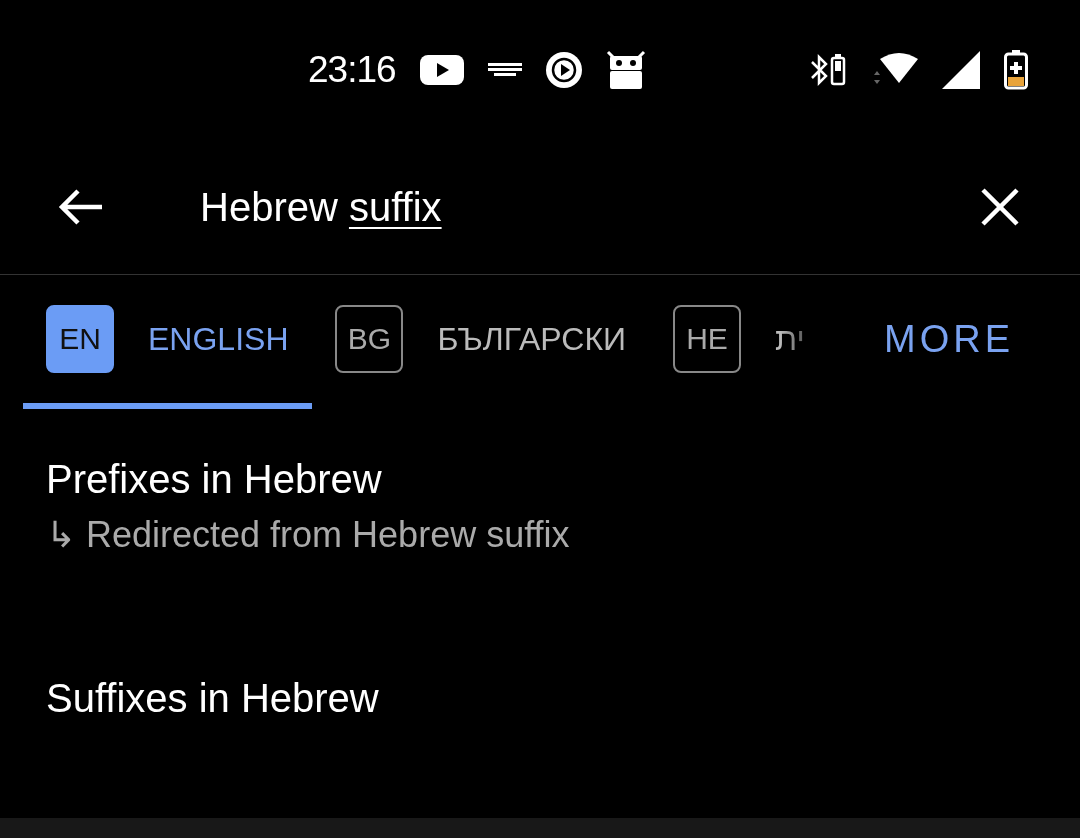 This screenshot has height=838, width=1080. What do you see at coordinates (218, 339) in the screenshot?
I see `language-name: ENGLISH` at bounding box center [218, 339].